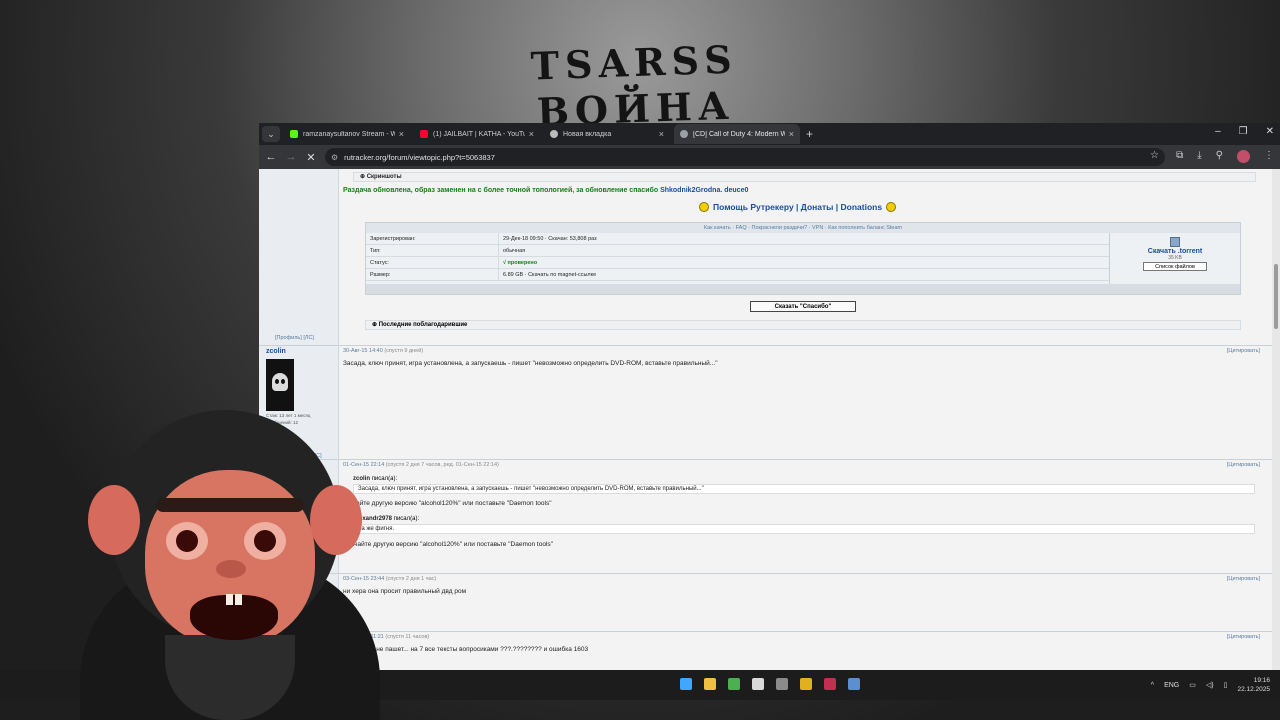  What do you see at coordinates (1243, 156) in the screenshot?
I see `profile-avatar` at bounding box center [1243, 156].